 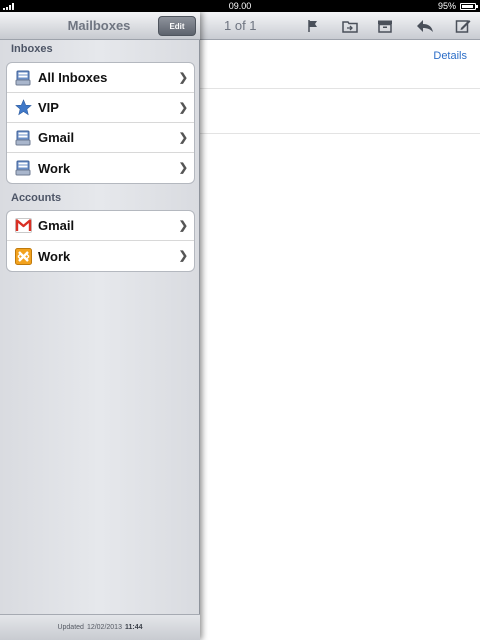 I want to click on battery-icon, so click(x=469, y=6).